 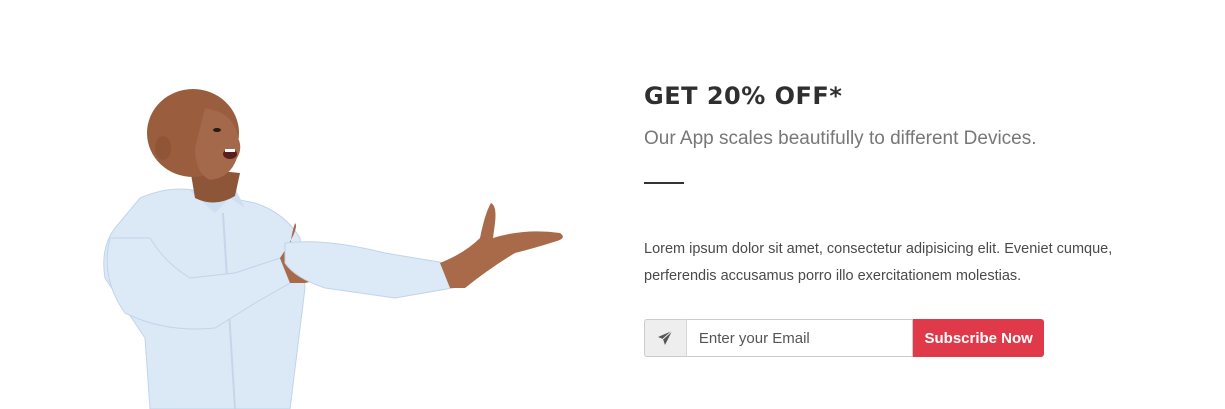 I want to click on subscribe-button: Subscribe Now, so click(x=978, y=338).